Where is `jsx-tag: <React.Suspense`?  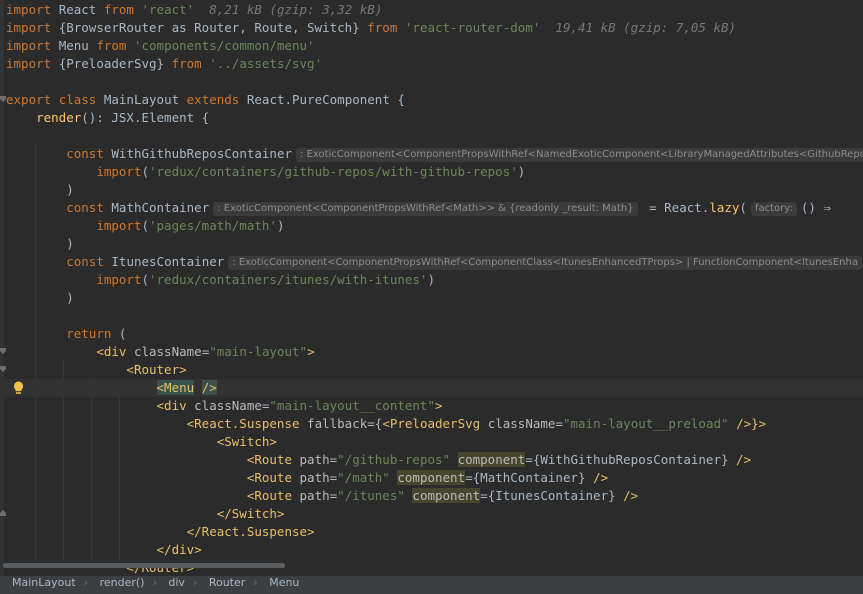 jsx-tag: <React.Suspense is located at coordinates (243, 423).